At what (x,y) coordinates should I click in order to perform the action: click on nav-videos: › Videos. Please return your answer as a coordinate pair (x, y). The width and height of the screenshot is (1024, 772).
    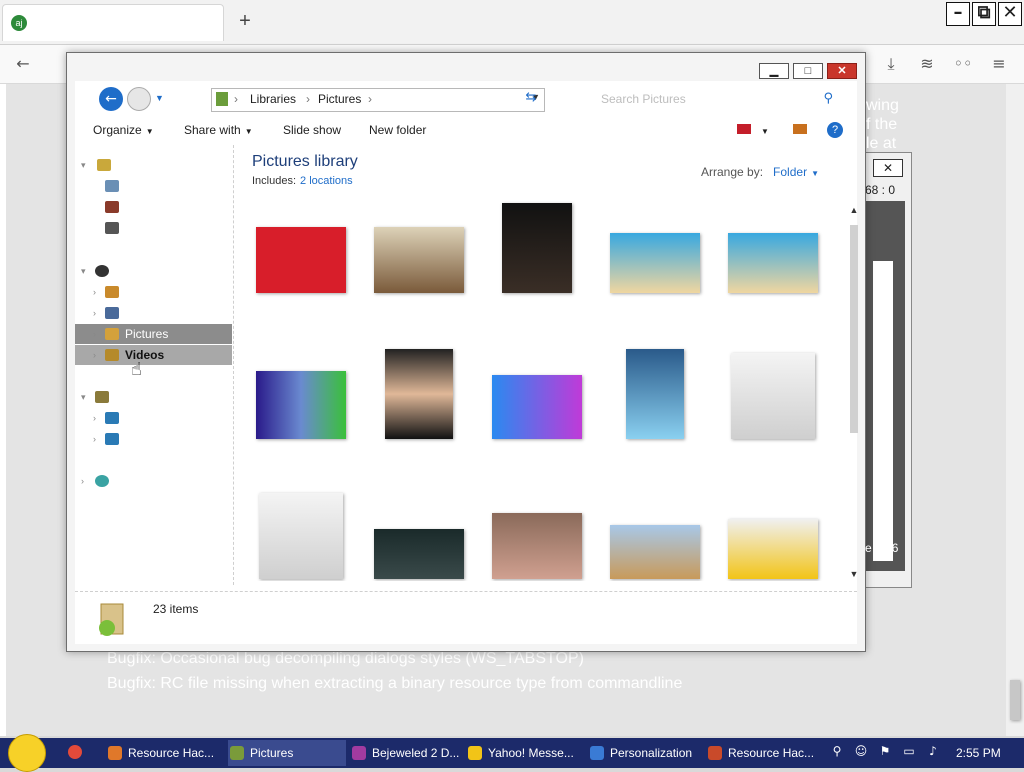
    Looking at the image, I should click on (153, 355).